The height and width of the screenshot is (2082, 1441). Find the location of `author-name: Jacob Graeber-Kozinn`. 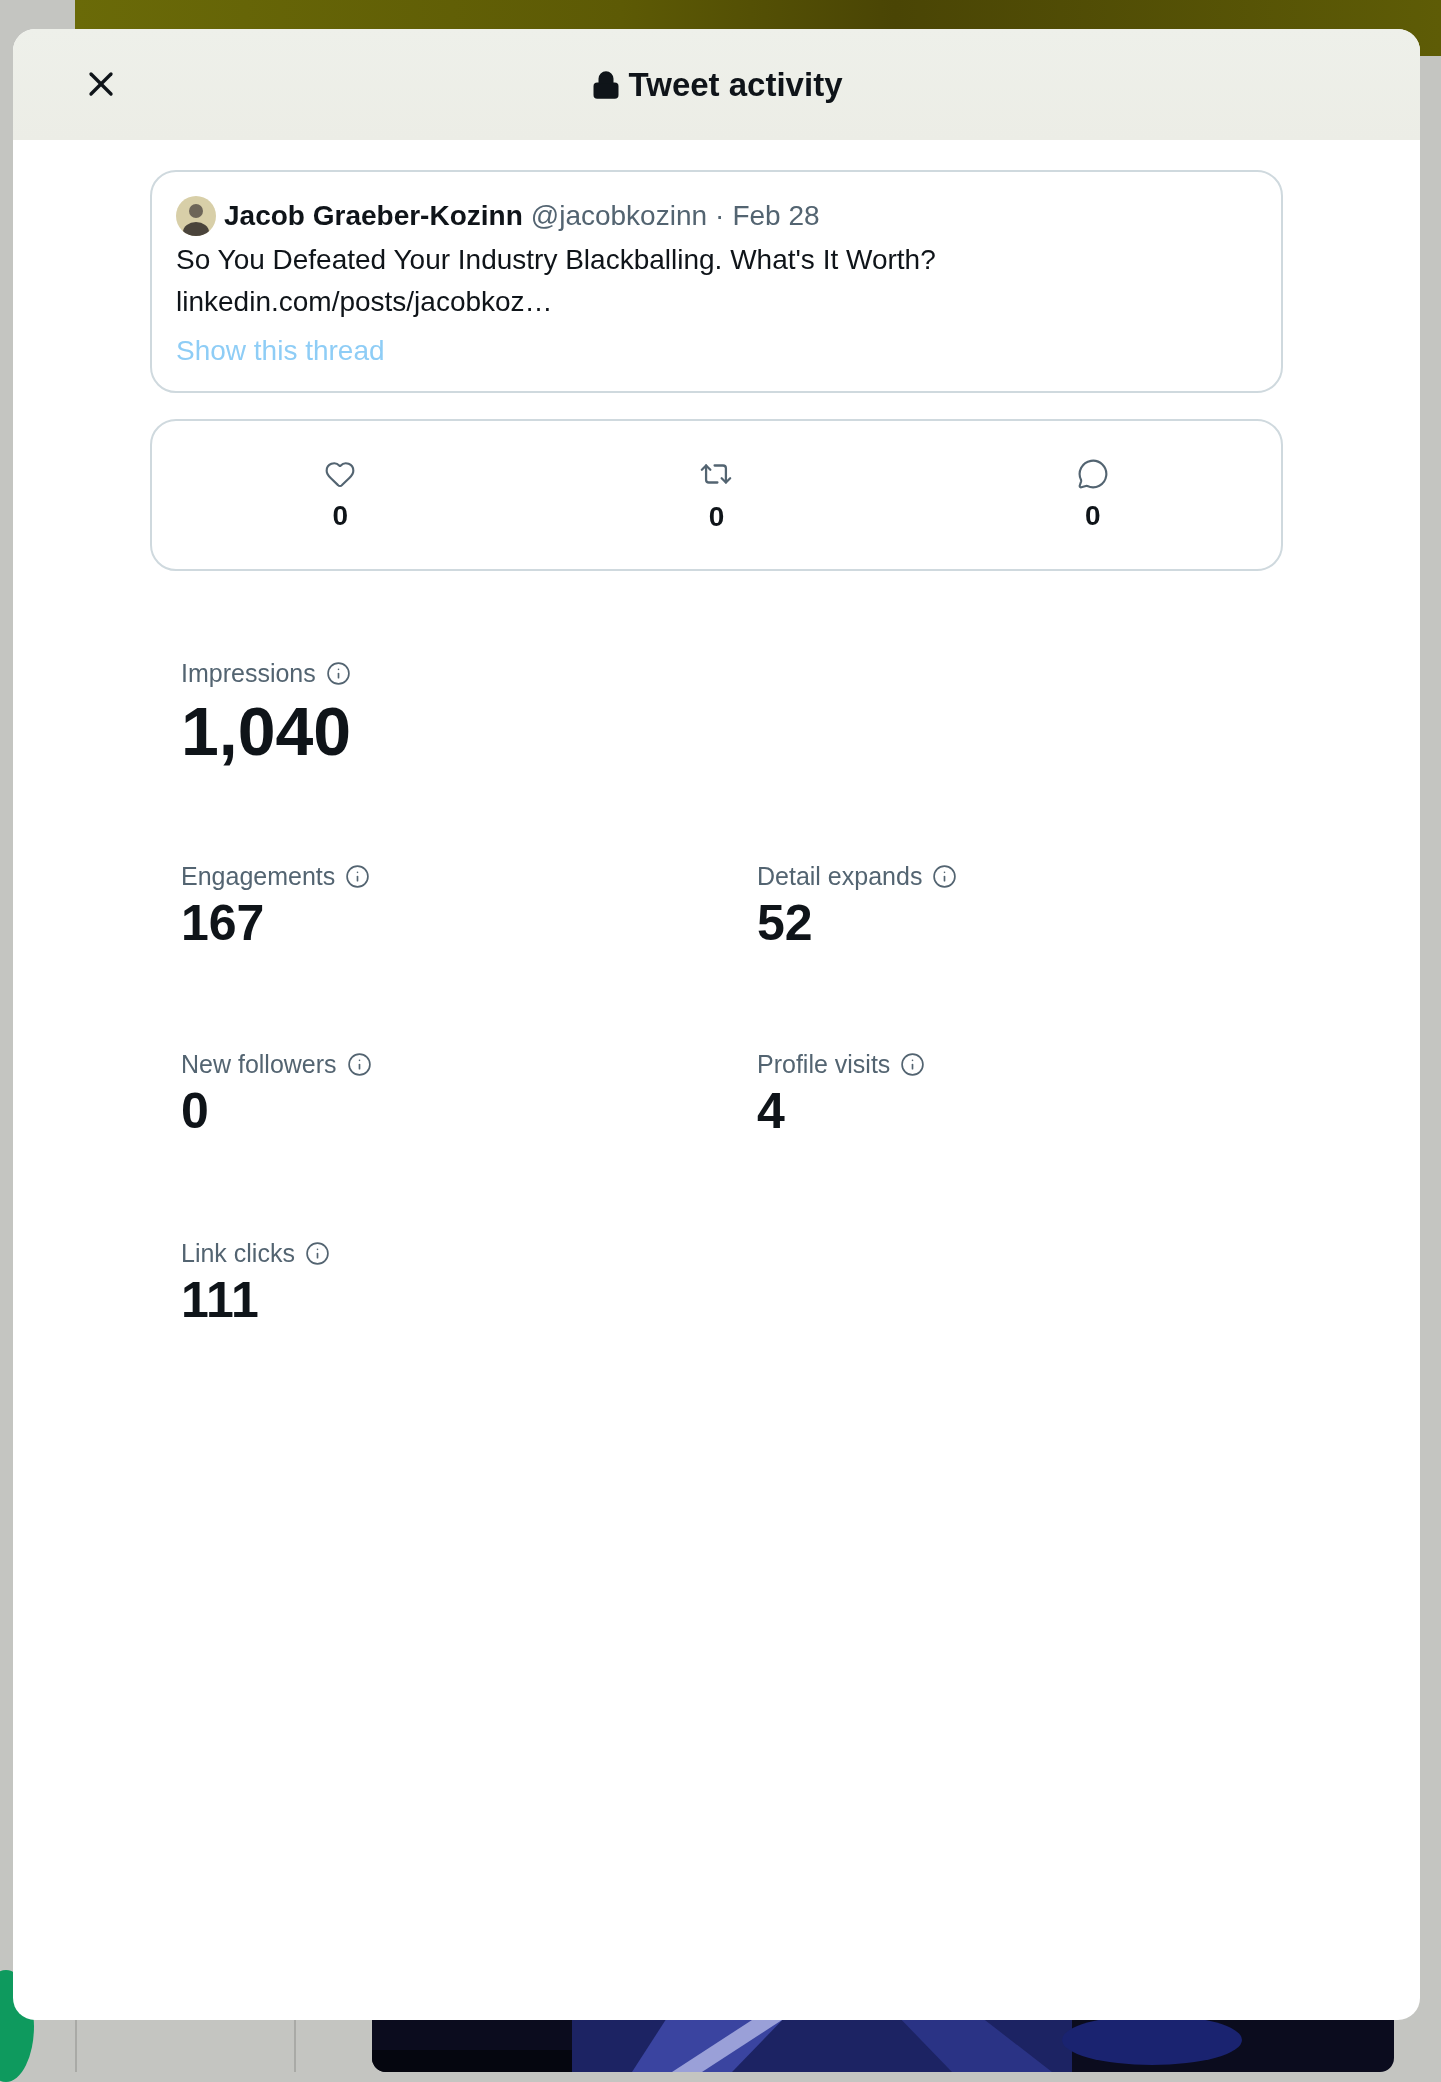

author-name: Jacob Graeber-Kozinn is located at coordinates (373, 216).